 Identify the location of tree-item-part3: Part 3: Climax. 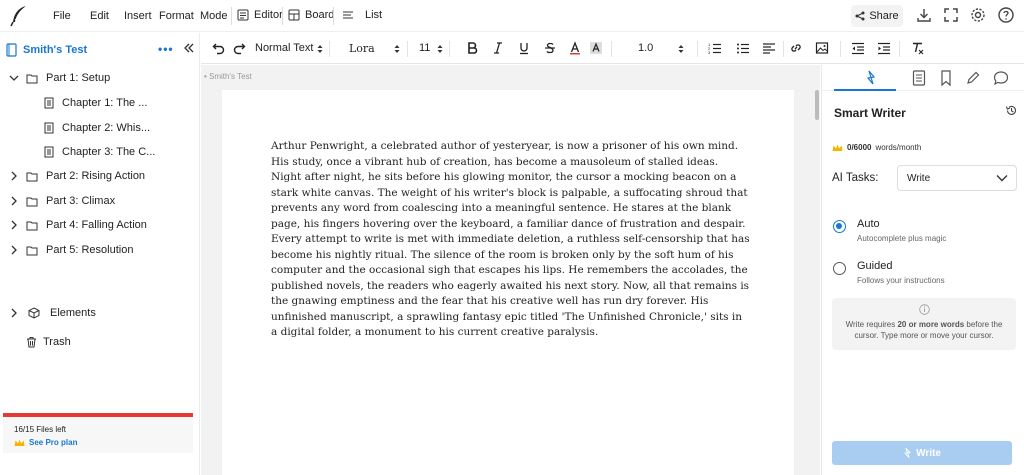
(61, 201).